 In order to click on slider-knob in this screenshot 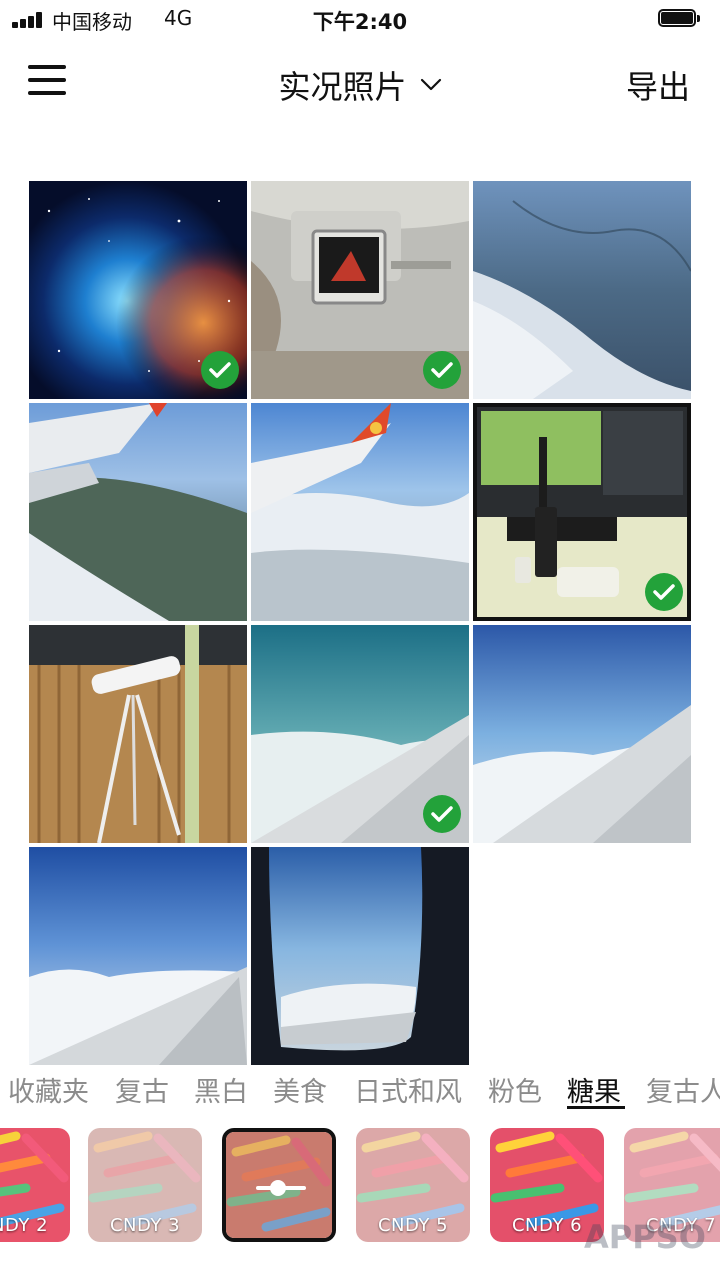, I will do `click(278, 1188)`.